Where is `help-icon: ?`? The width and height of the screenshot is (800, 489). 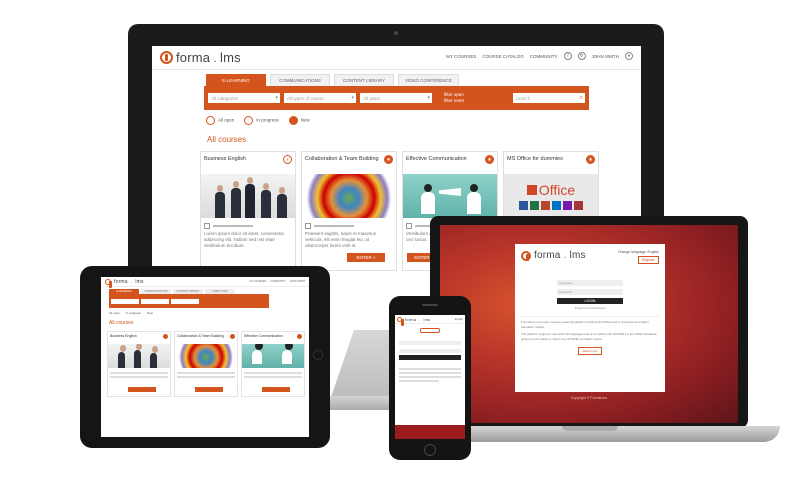 help-icon: ? is located at coordinates (567, 56).